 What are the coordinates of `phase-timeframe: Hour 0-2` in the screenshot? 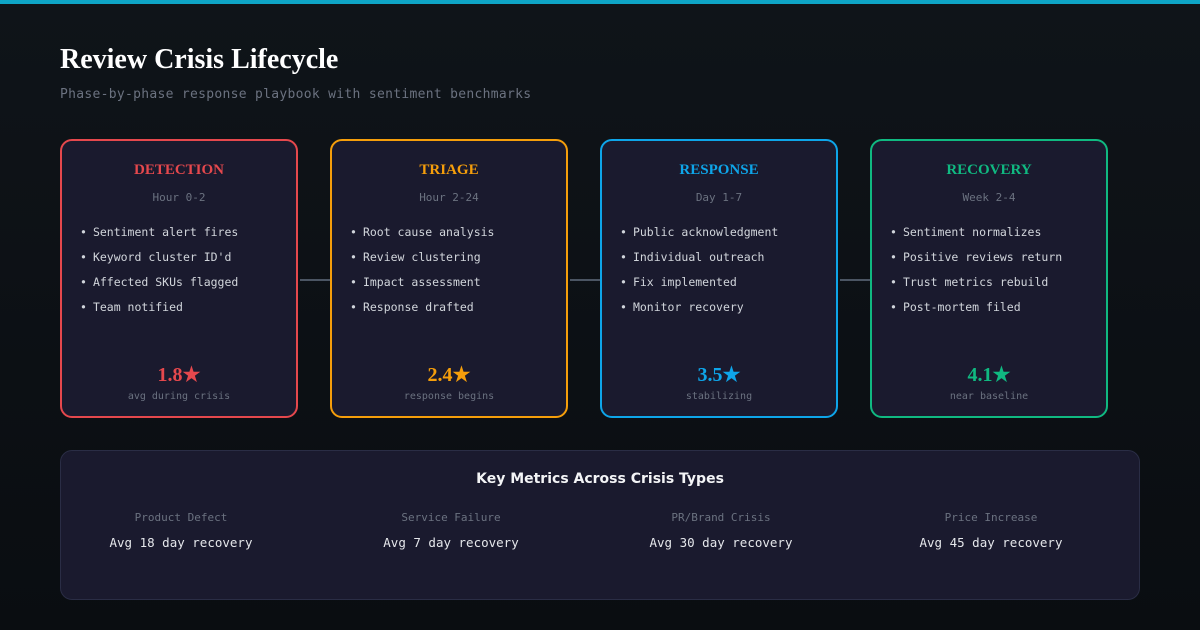 It's located at (179, 197).